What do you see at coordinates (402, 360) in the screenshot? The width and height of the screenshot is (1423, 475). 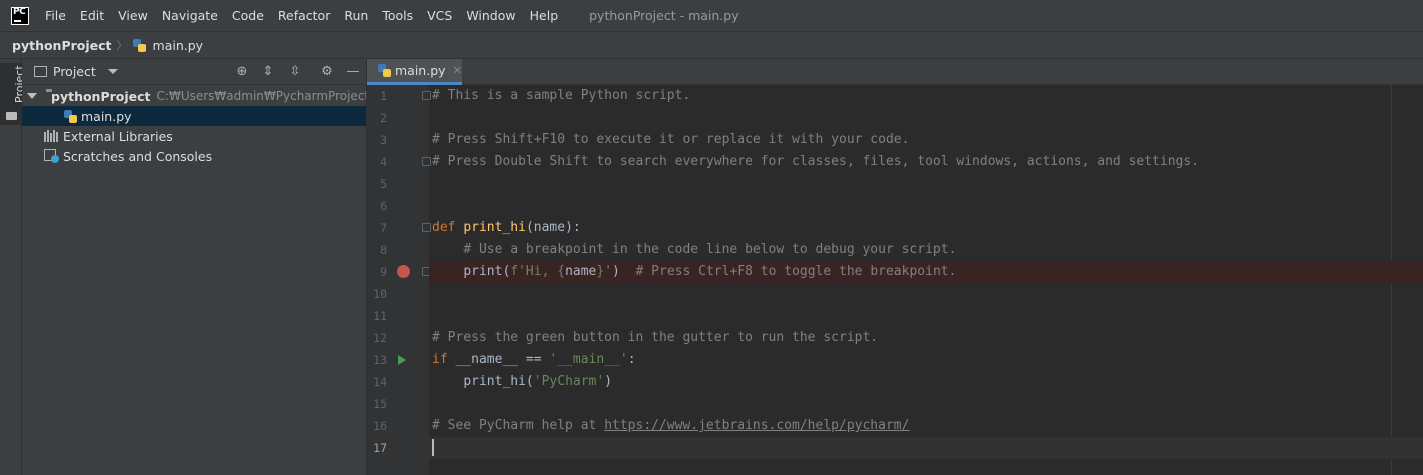 I see `run-icon` at bounding box center [402, 360].